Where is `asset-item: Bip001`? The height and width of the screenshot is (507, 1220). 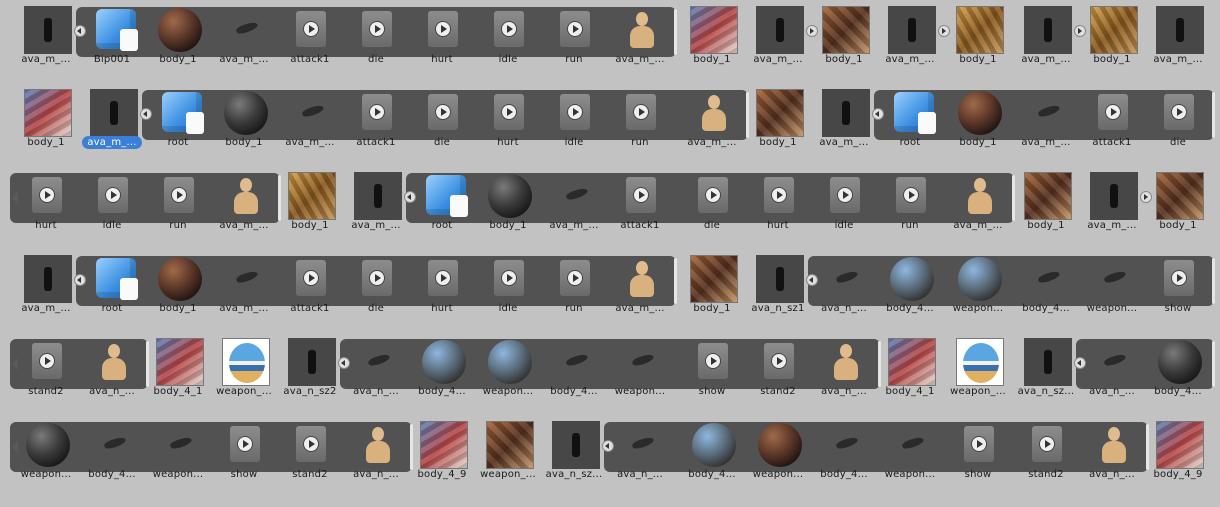
asset-item: Bip001 is located at coordinates (112, 37).